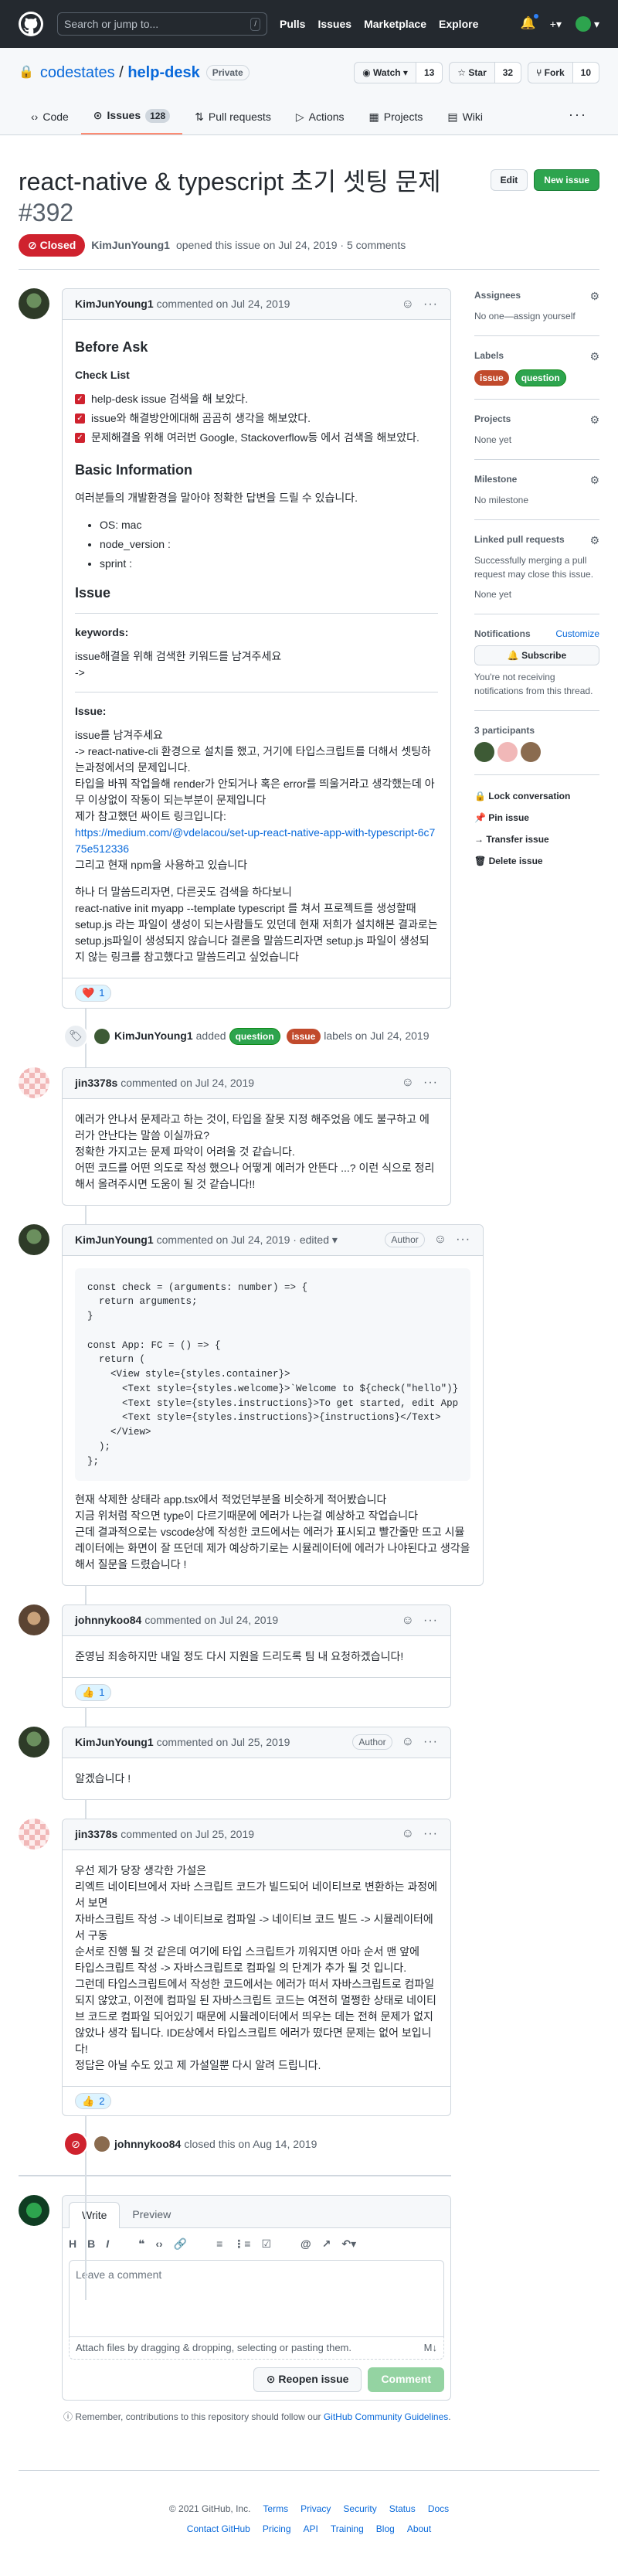 The width and height of the screenshot is (618, 2576). What do you see at coordinates (536, 818) in the screenshot?
I see `pin-issue-button: 📌 Pin issue` at bounding box center [536, 818].